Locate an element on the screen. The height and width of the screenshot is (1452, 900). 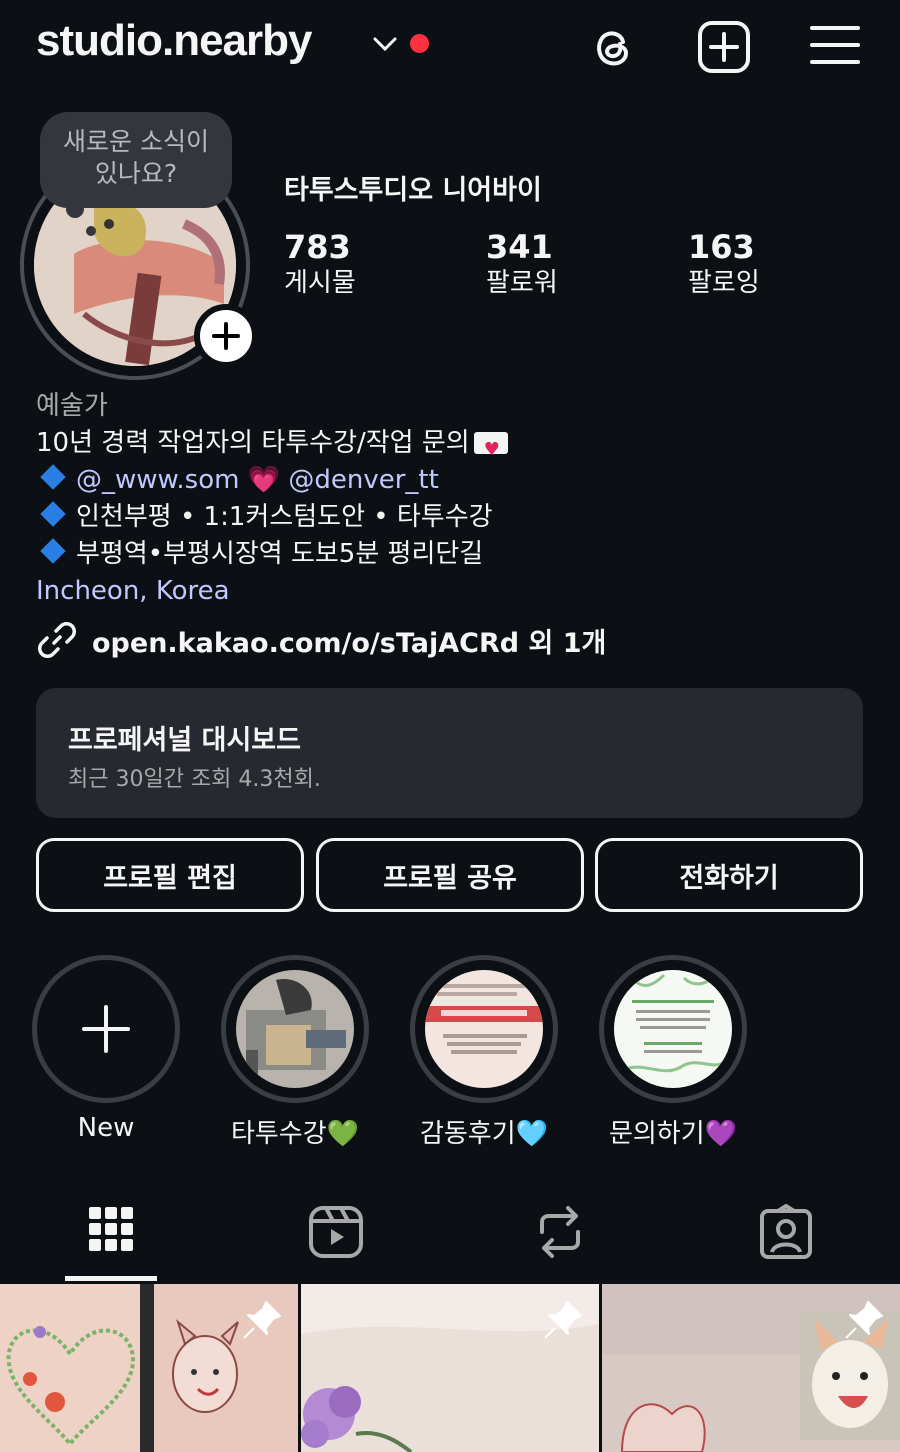
profile-category: 예술가 is located at coordinates (72, 406).